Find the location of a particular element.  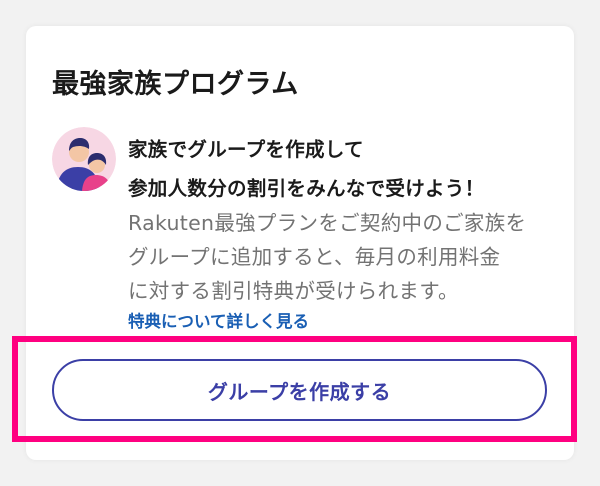

description-line-2: グループに追加すると、毎月の利用料金 is located at coordinates (314, 257).